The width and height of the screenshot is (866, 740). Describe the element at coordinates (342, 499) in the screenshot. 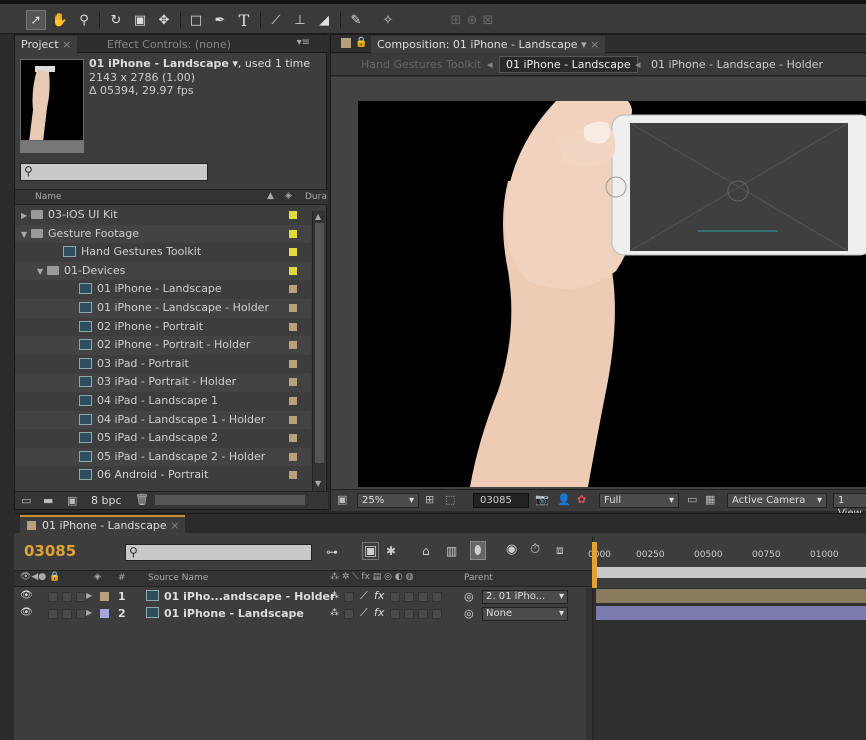

I see `magnify-toggle-icon: ▣` at that location.